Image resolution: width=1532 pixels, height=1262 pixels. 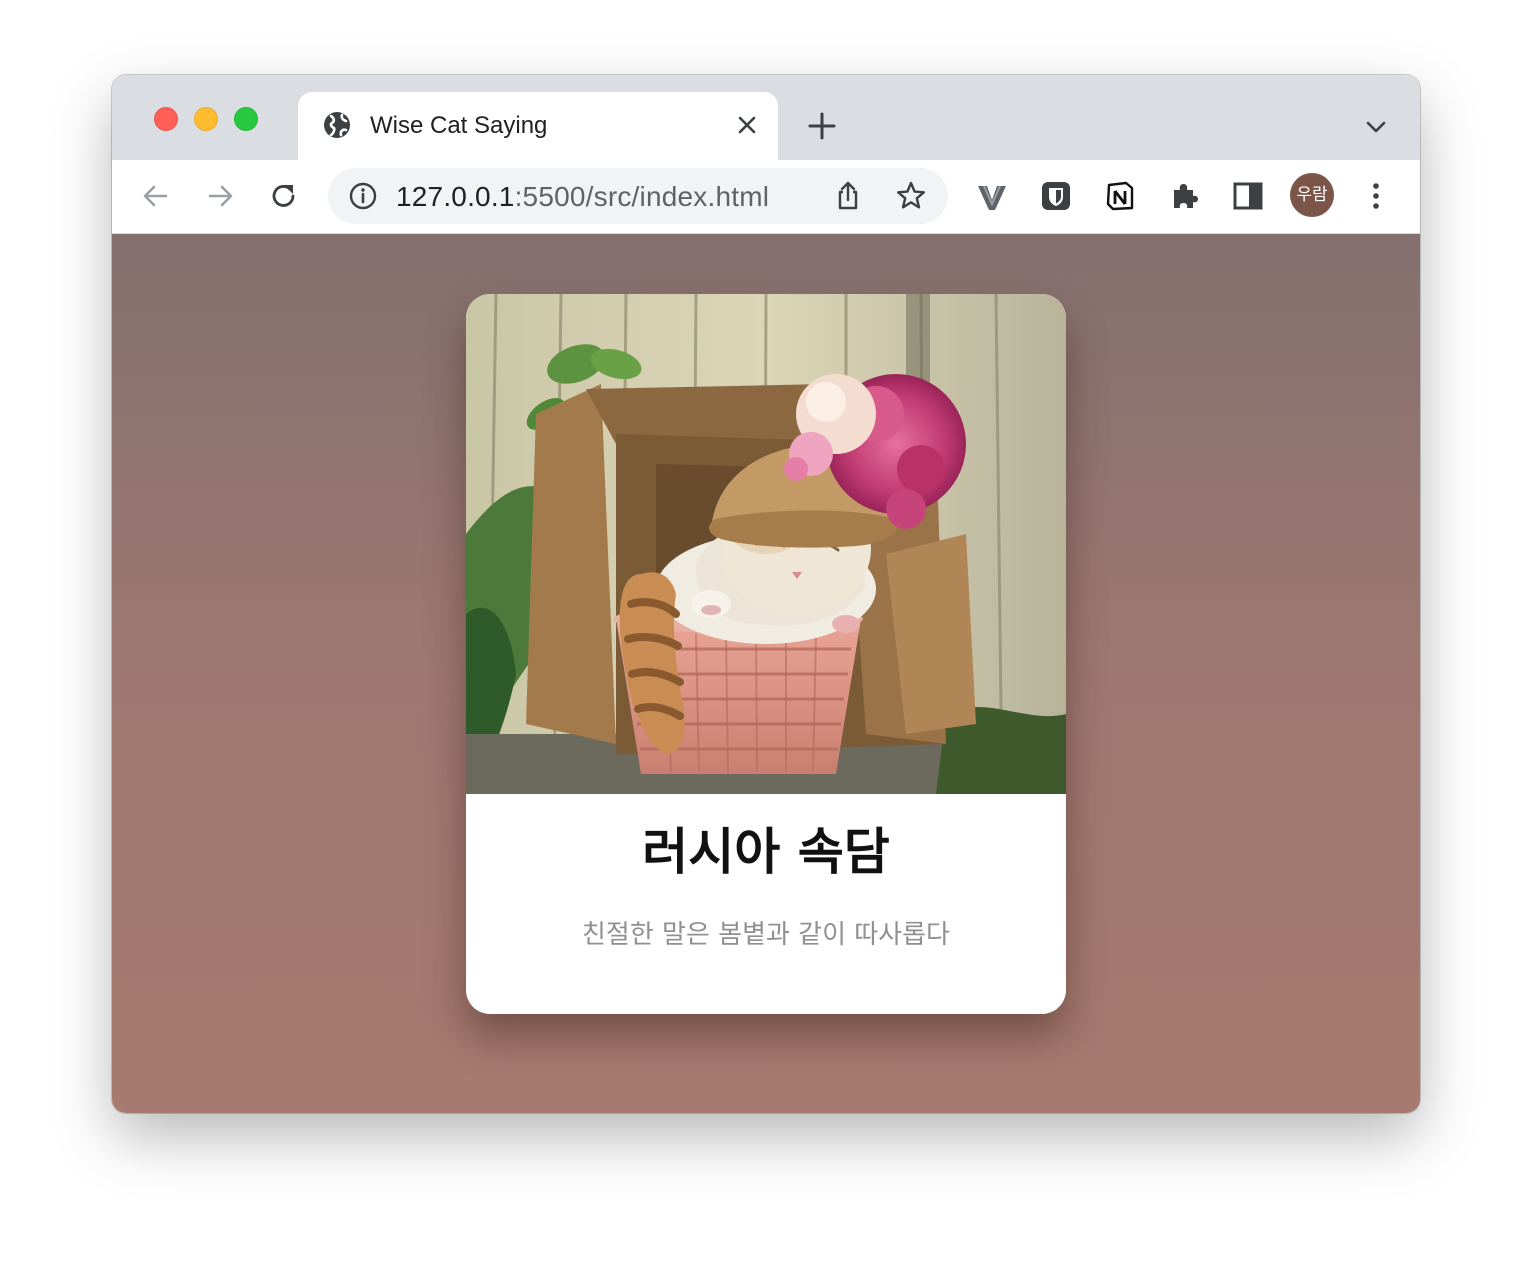 I want to click on reload-icon, so click(x=284, y=196).